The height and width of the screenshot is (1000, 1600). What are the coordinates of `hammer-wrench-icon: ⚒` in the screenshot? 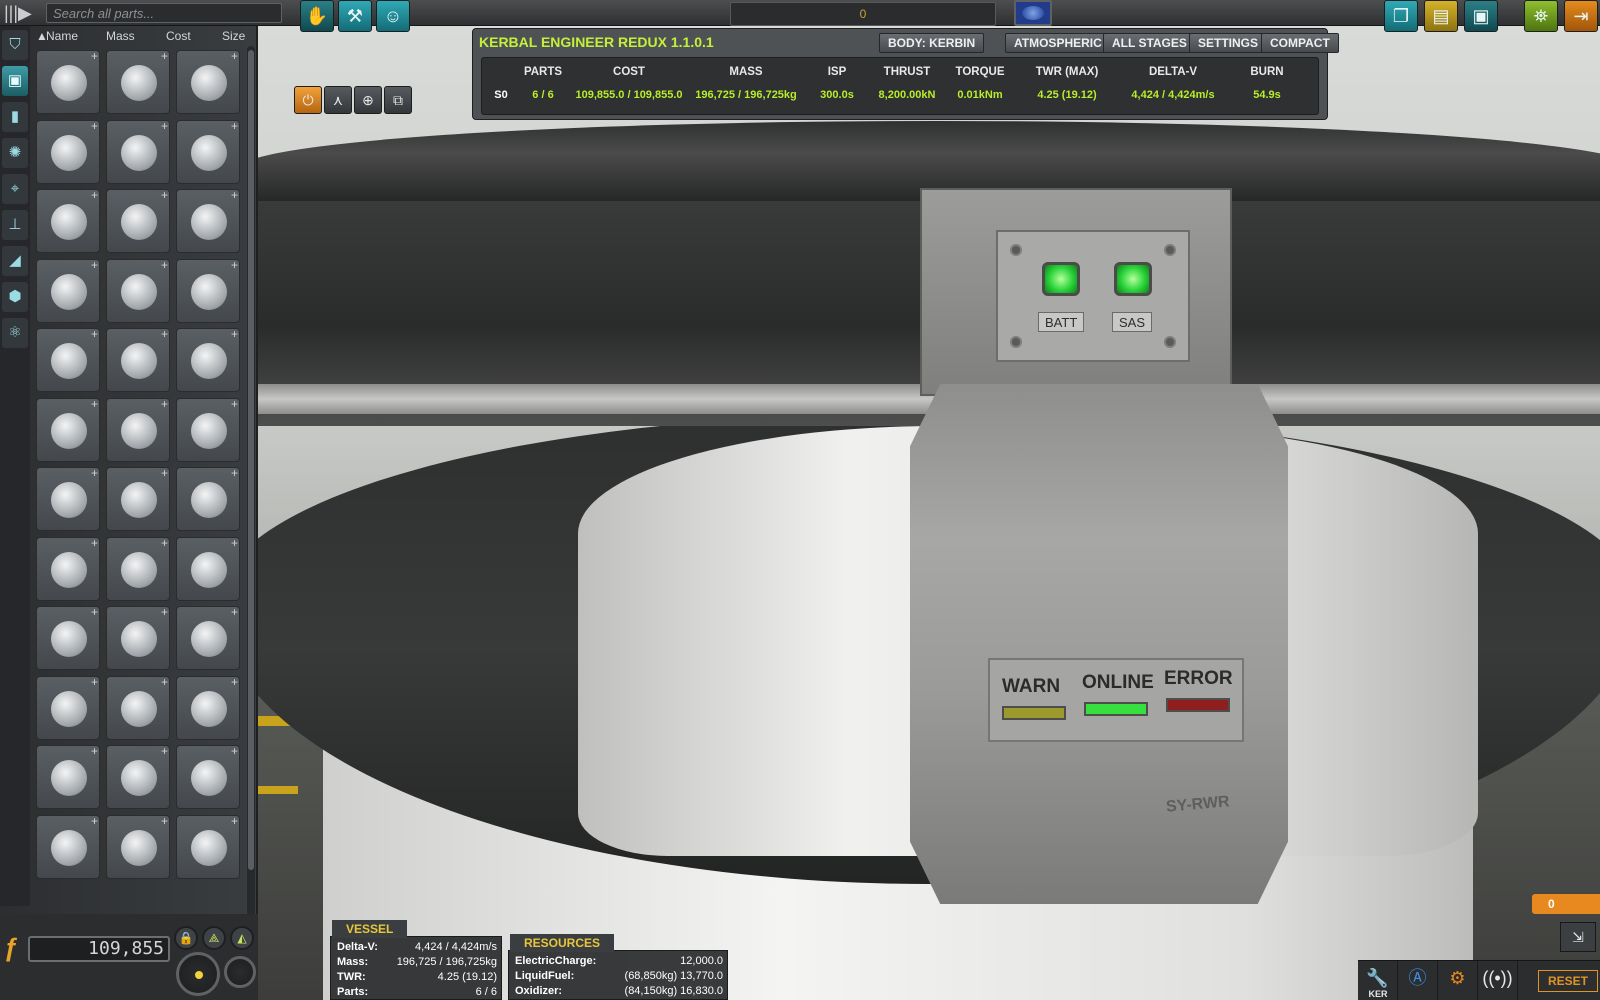 It's located at (355, 16).